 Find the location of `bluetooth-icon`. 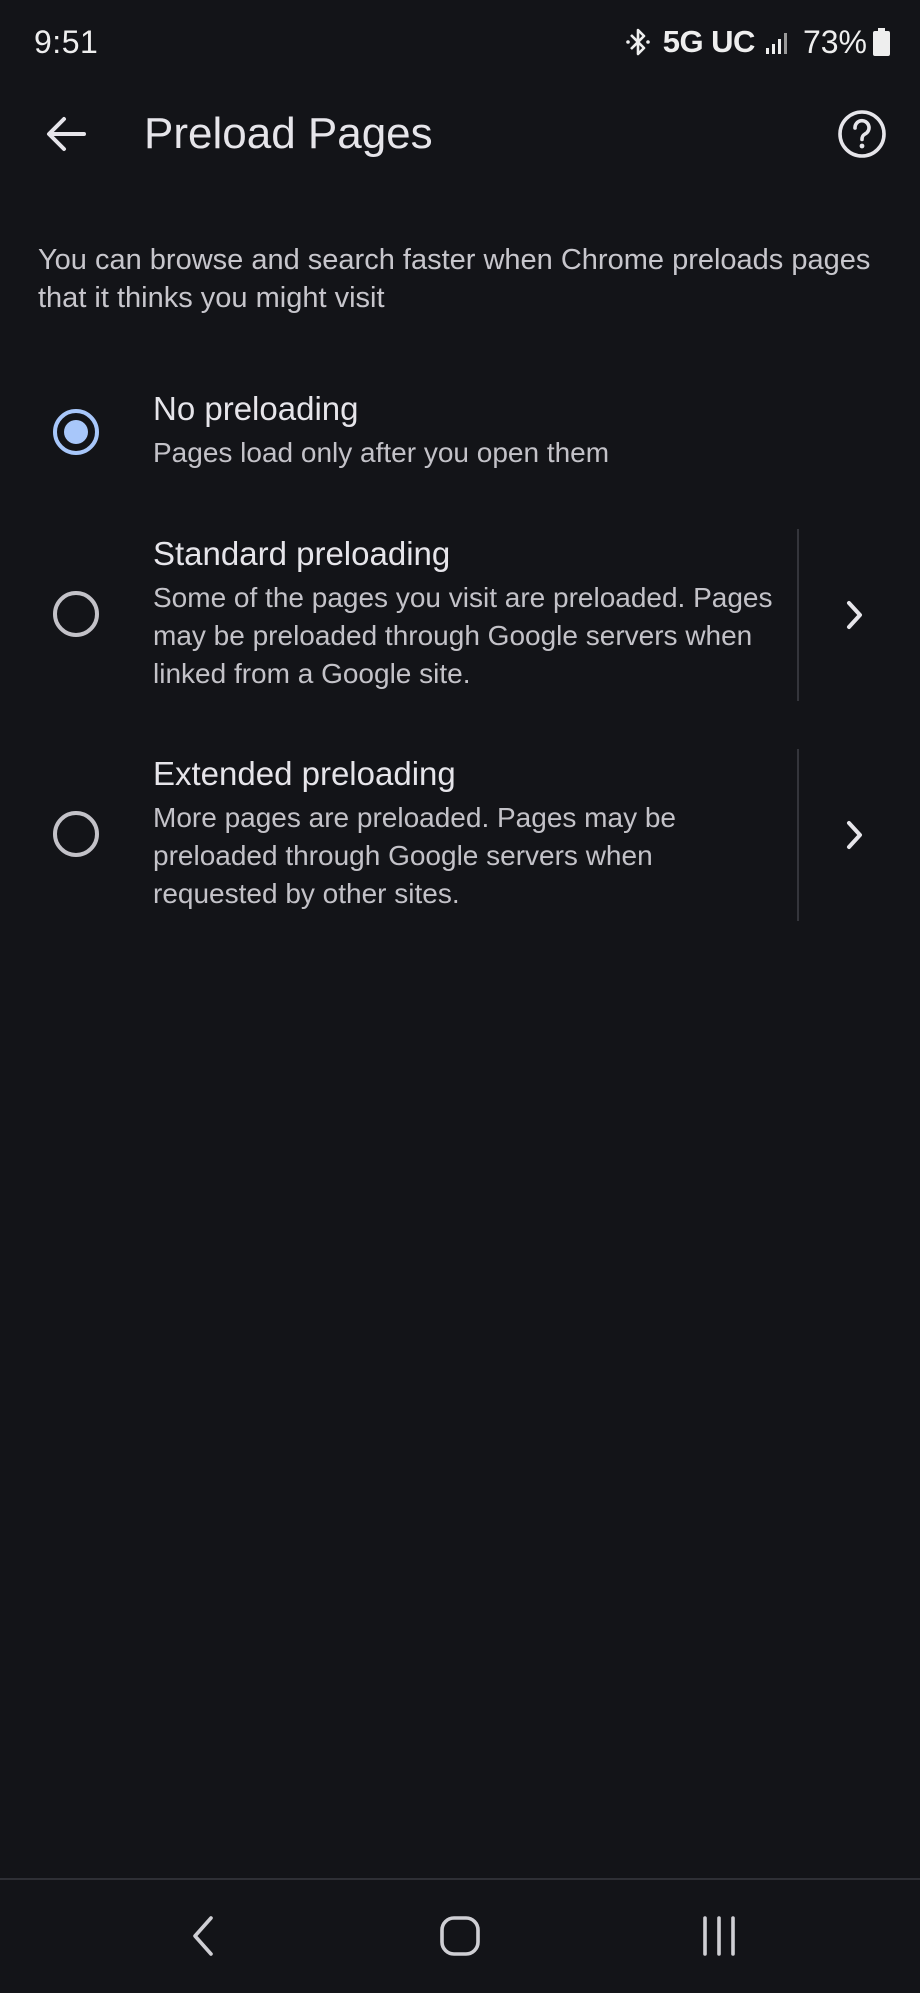

bluetooth-icon is located at coordinates (637, 42).